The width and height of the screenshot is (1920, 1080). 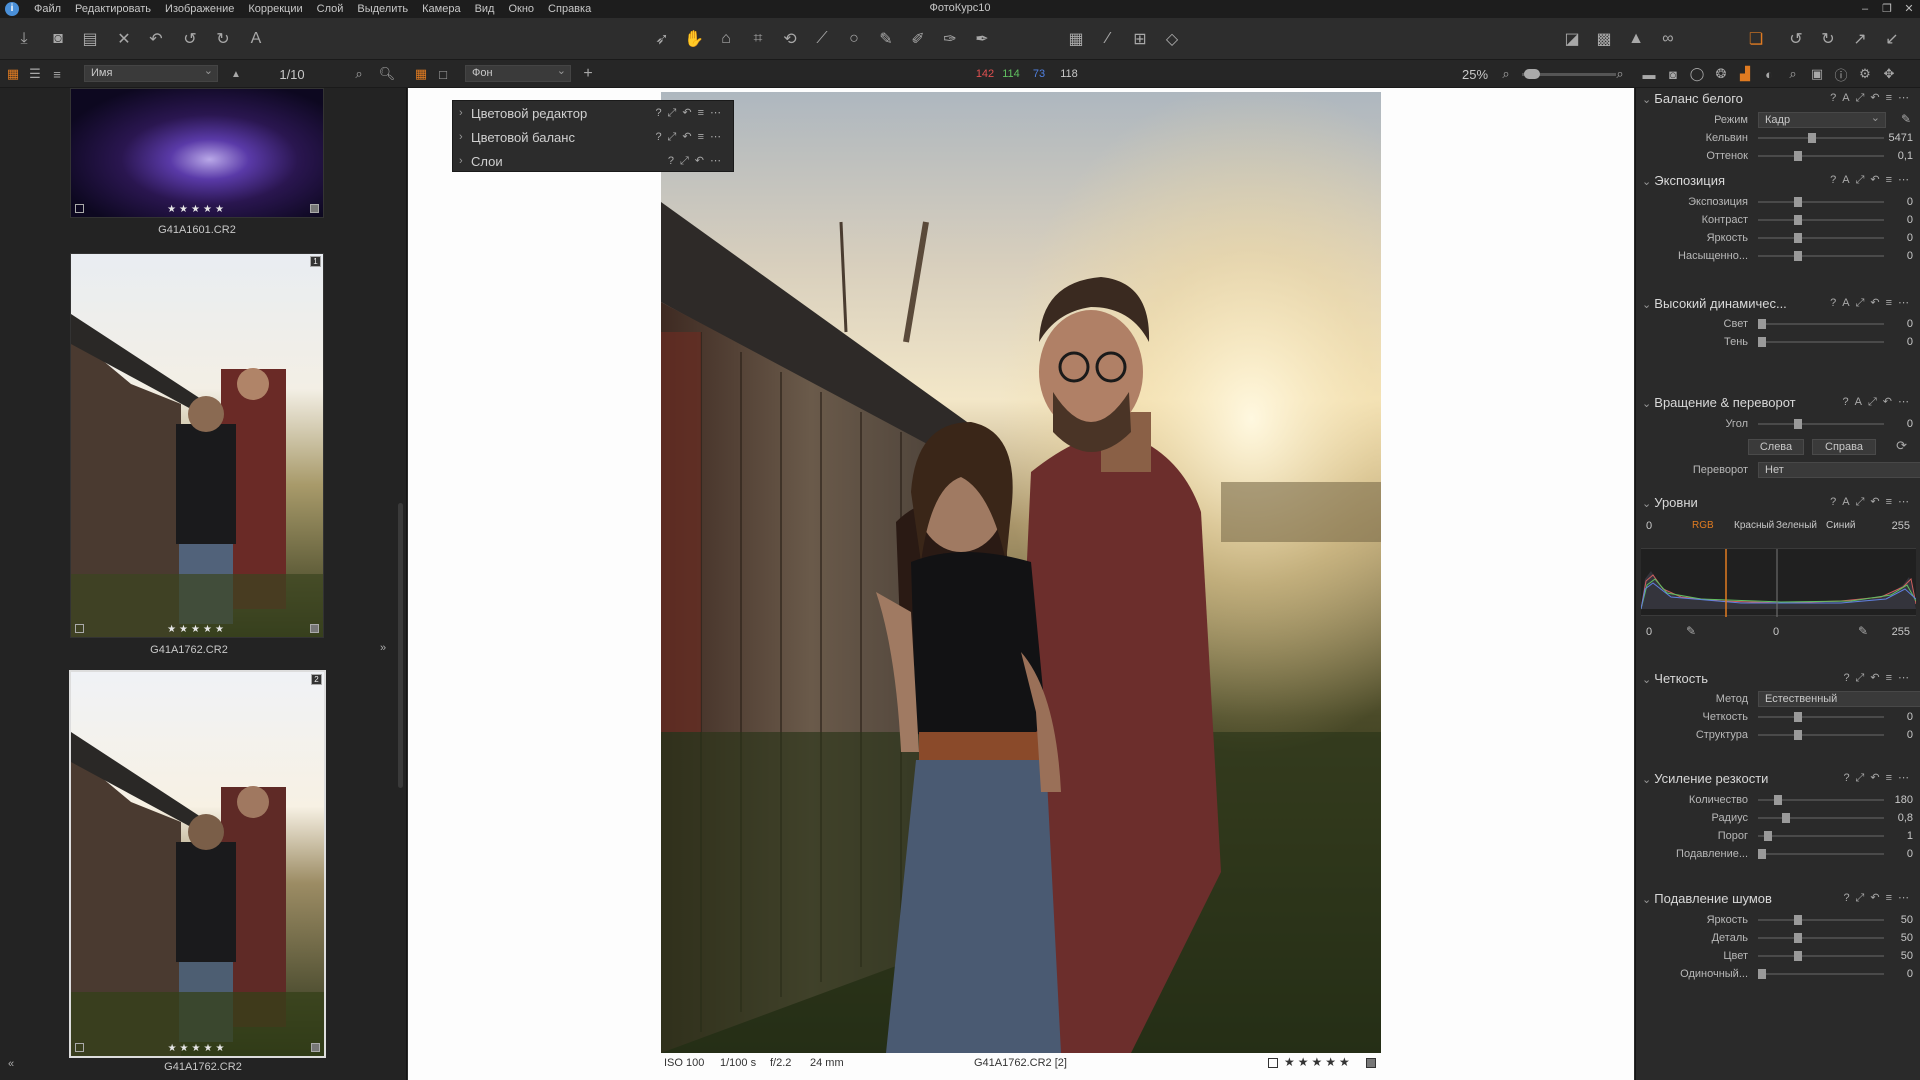 What do you see at coordinates (950, 39) in the screenshot?
I see `eraser-tool-icon: ✑` at bounding box center [950, 39].